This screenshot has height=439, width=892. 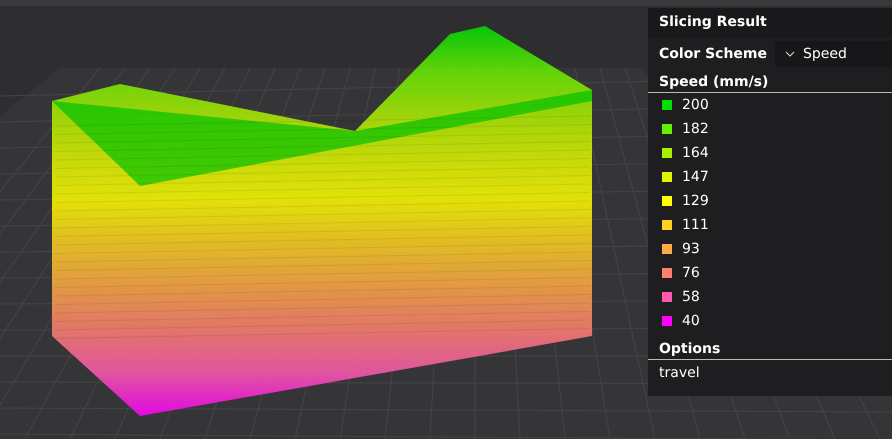 I want to click on color-scheme-dropdown: Speed, so click(x=833, y=54).